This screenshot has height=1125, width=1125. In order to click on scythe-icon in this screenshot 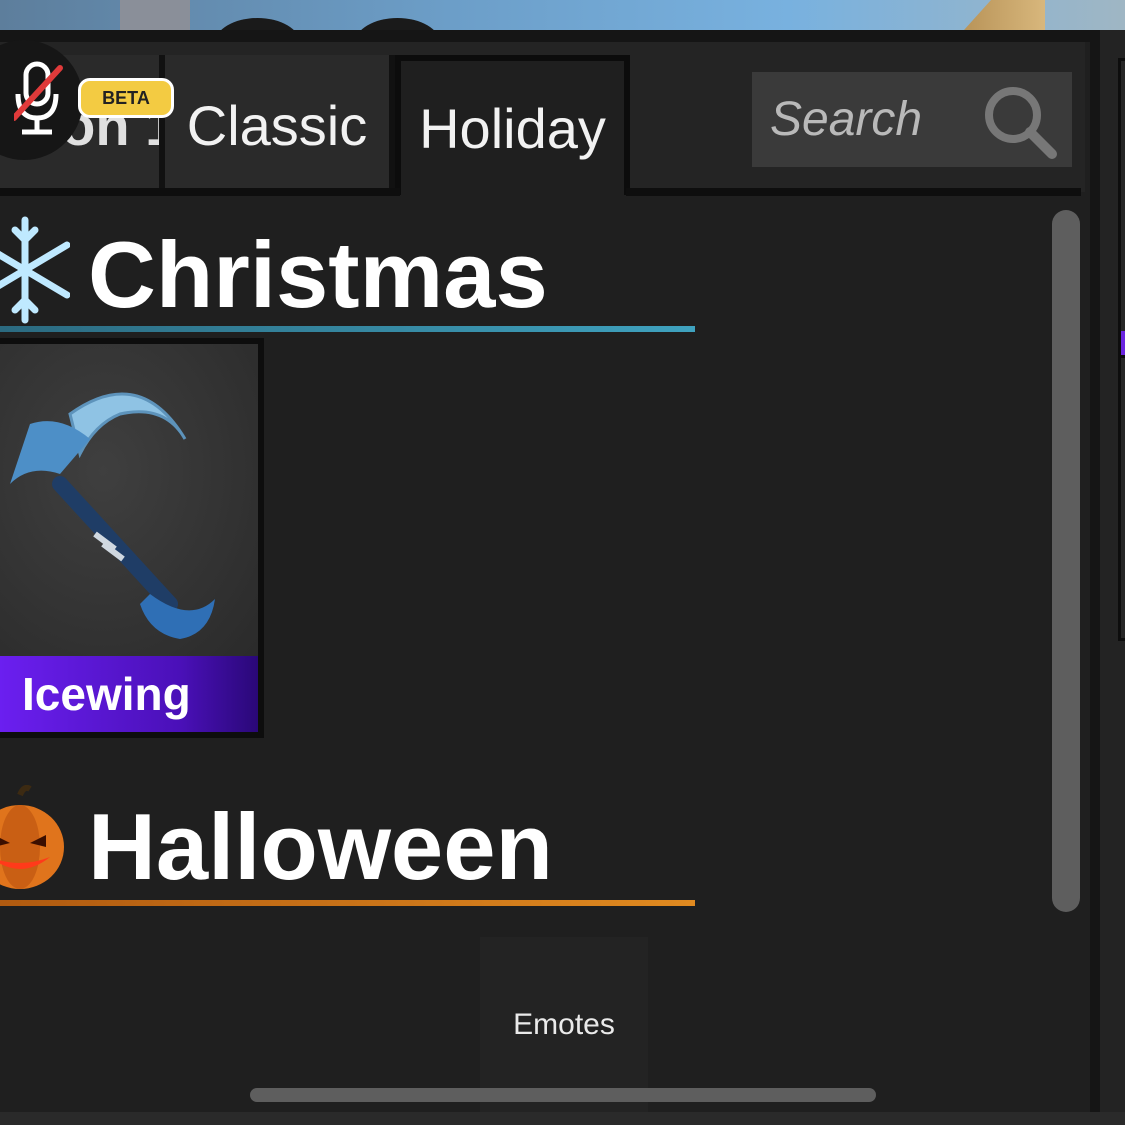, I will do `click(112, 515)`.